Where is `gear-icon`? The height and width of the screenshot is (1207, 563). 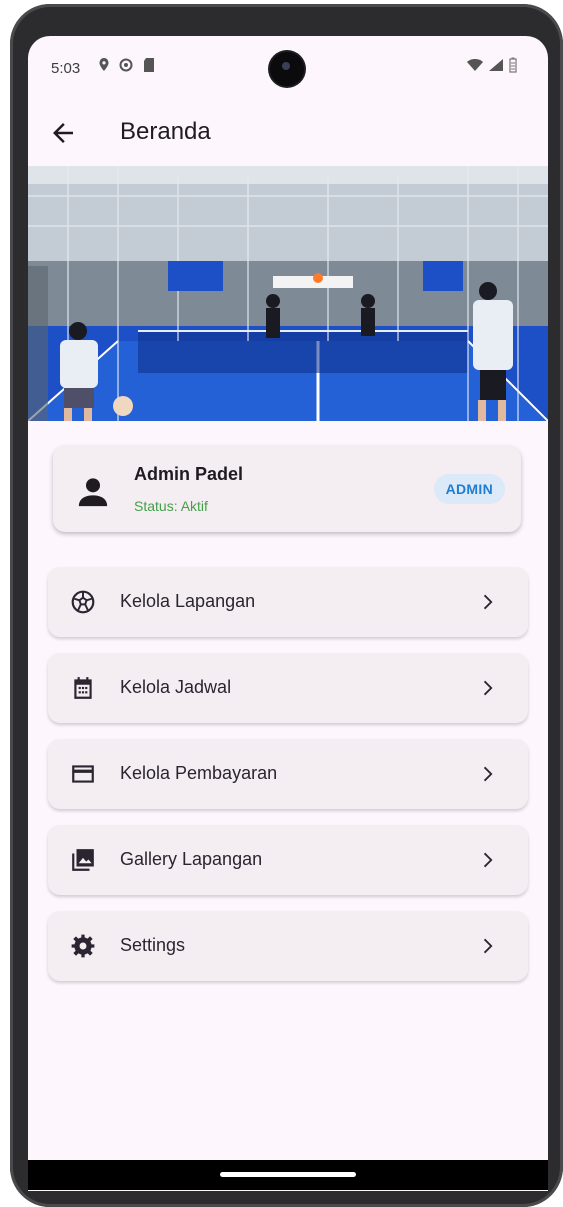 gear-icon is located at coordinates (83, 946).